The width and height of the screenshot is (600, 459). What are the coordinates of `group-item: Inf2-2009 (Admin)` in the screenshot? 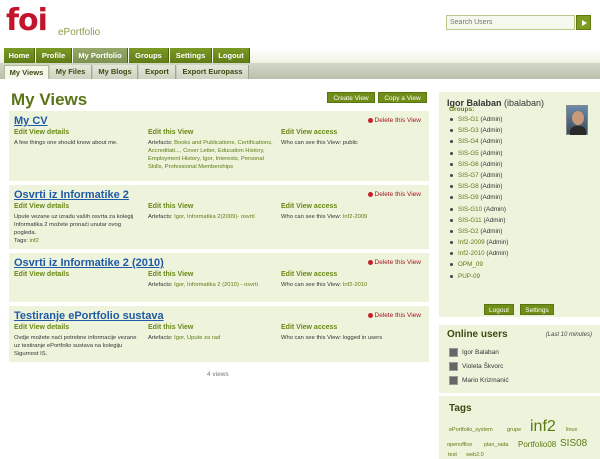 It's located at (478, 242).